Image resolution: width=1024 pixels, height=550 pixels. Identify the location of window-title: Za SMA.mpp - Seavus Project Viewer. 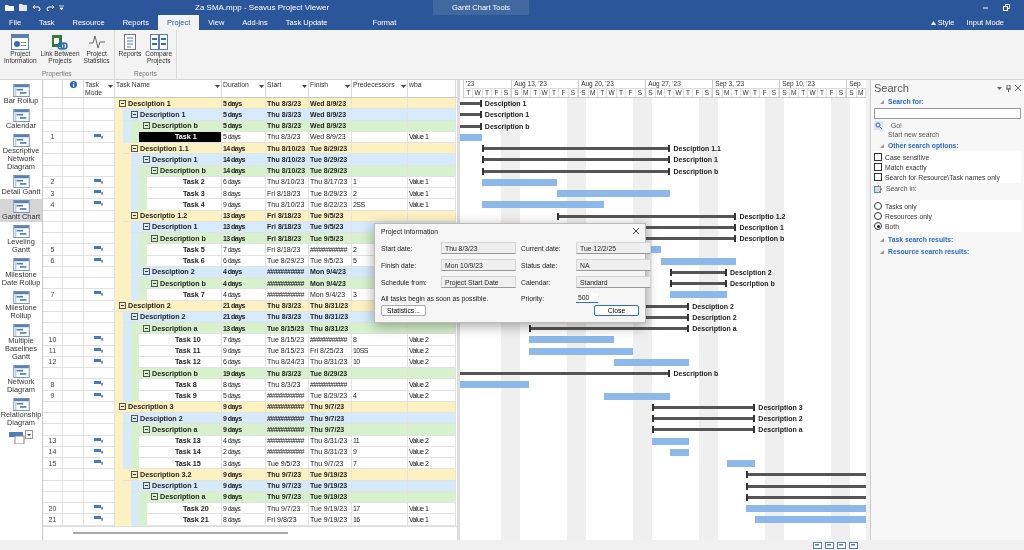
(262, 7).